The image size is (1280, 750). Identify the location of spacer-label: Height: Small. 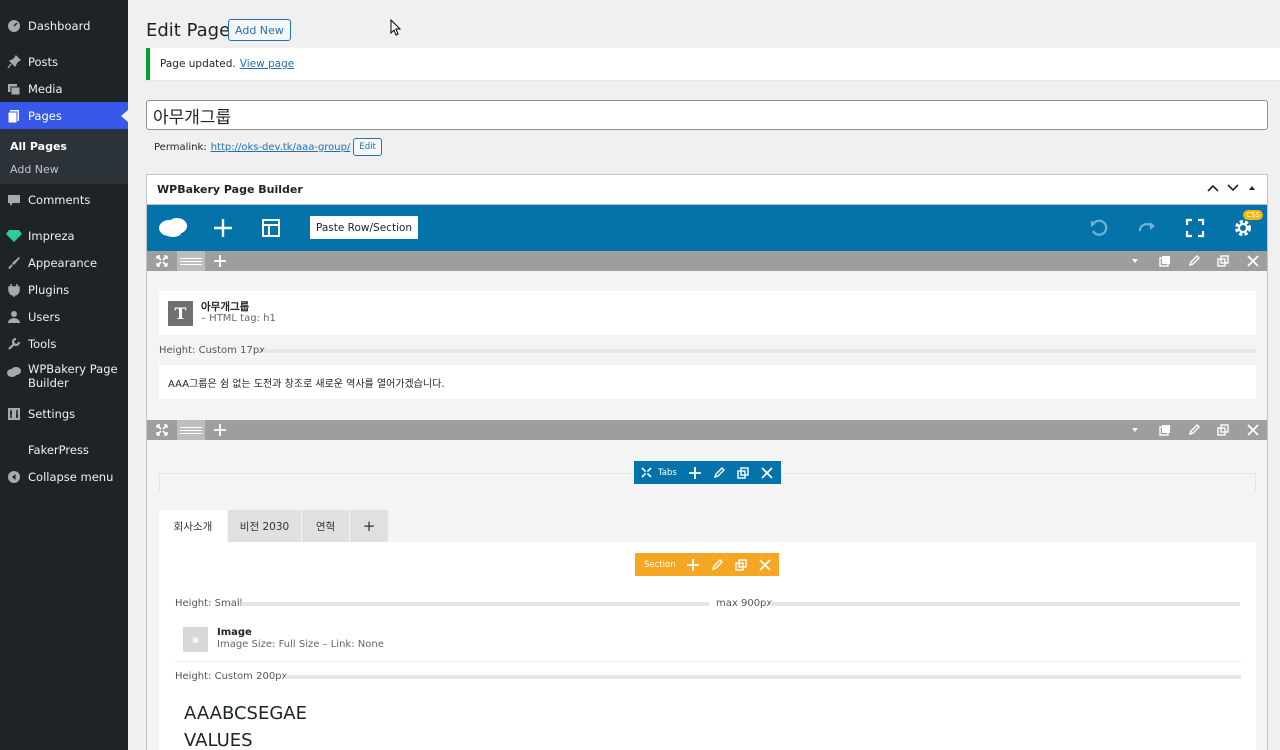
(209, 603).